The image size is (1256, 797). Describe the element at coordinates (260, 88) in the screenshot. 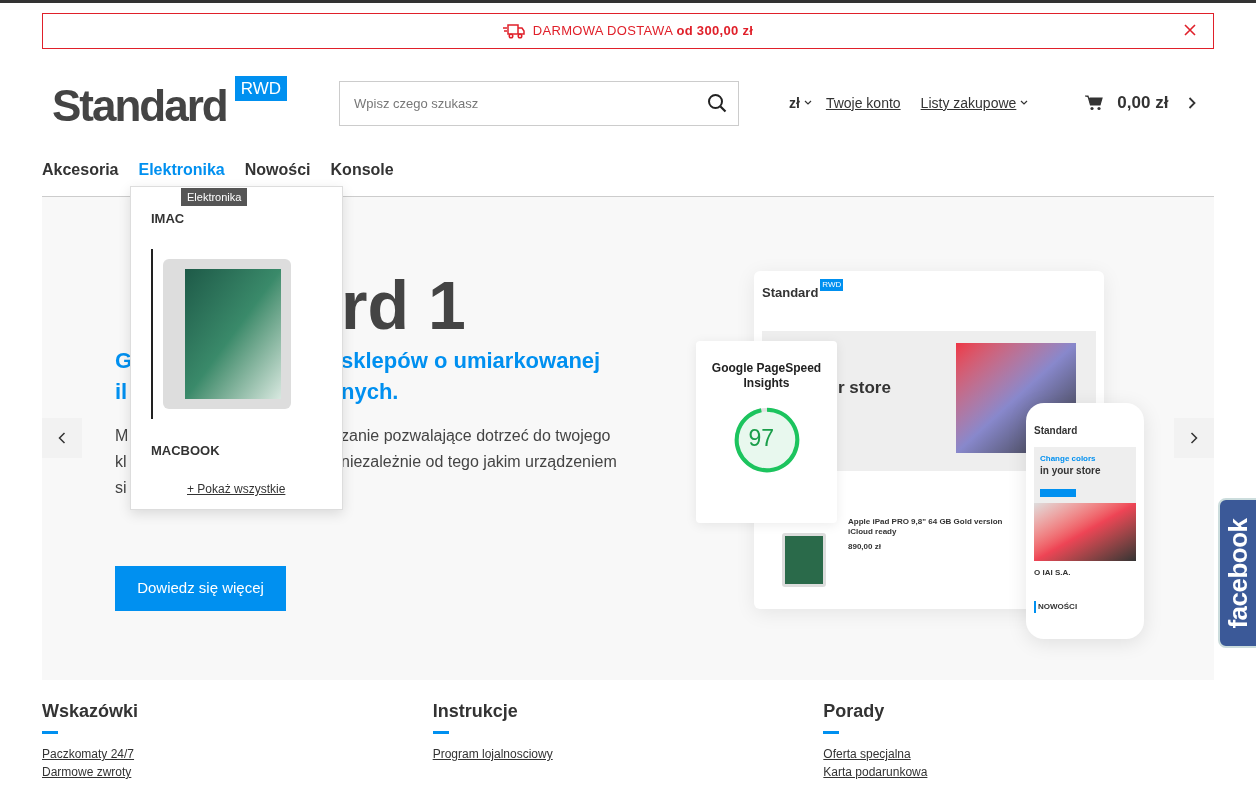

I see `logo-badge: RWD` at that location.